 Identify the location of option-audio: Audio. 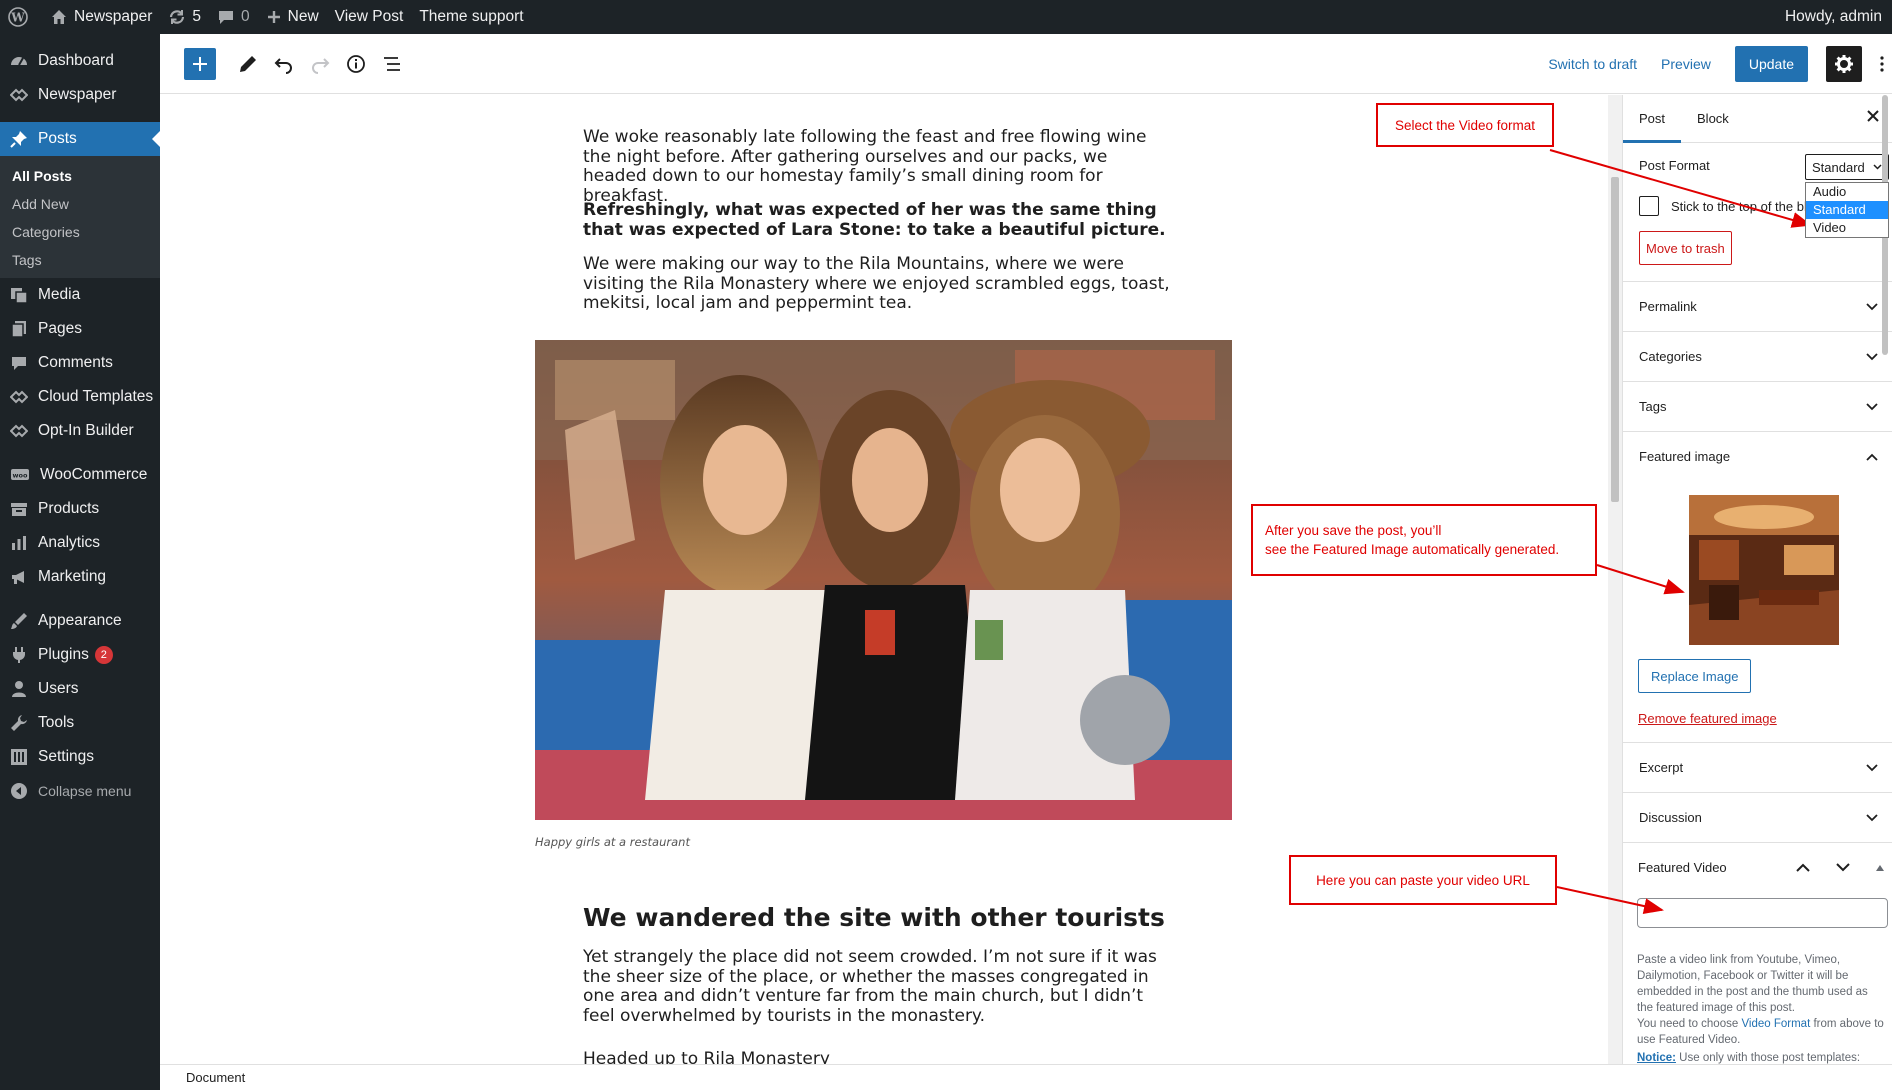
(1847, 192).